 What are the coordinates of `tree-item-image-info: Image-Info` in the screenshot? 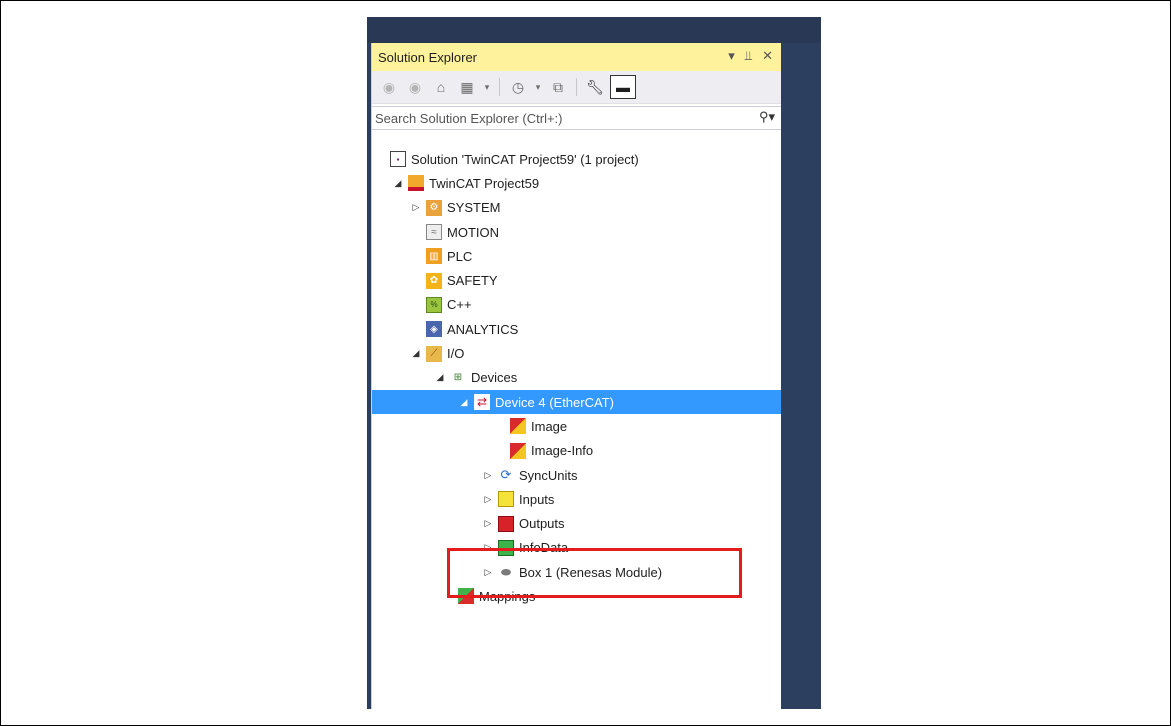 It's located at (576, 451).